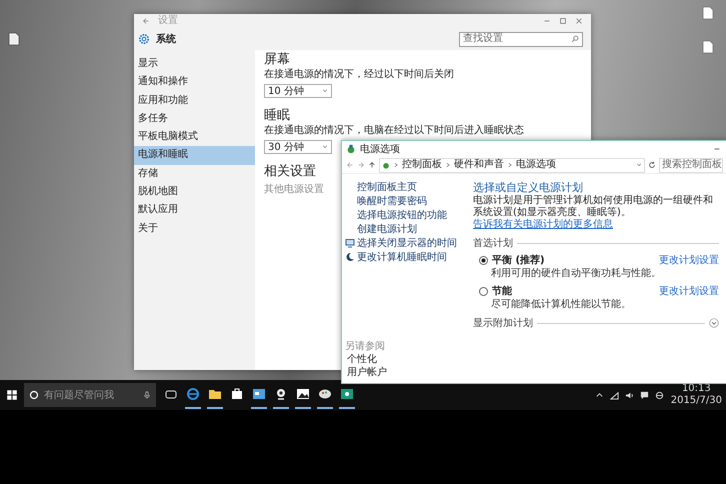 This screenshot has height=484, width=726. Describe the element at coordinates (194, 210) in the screenshot. I see `sidebar-item: 默认应用` at that location.